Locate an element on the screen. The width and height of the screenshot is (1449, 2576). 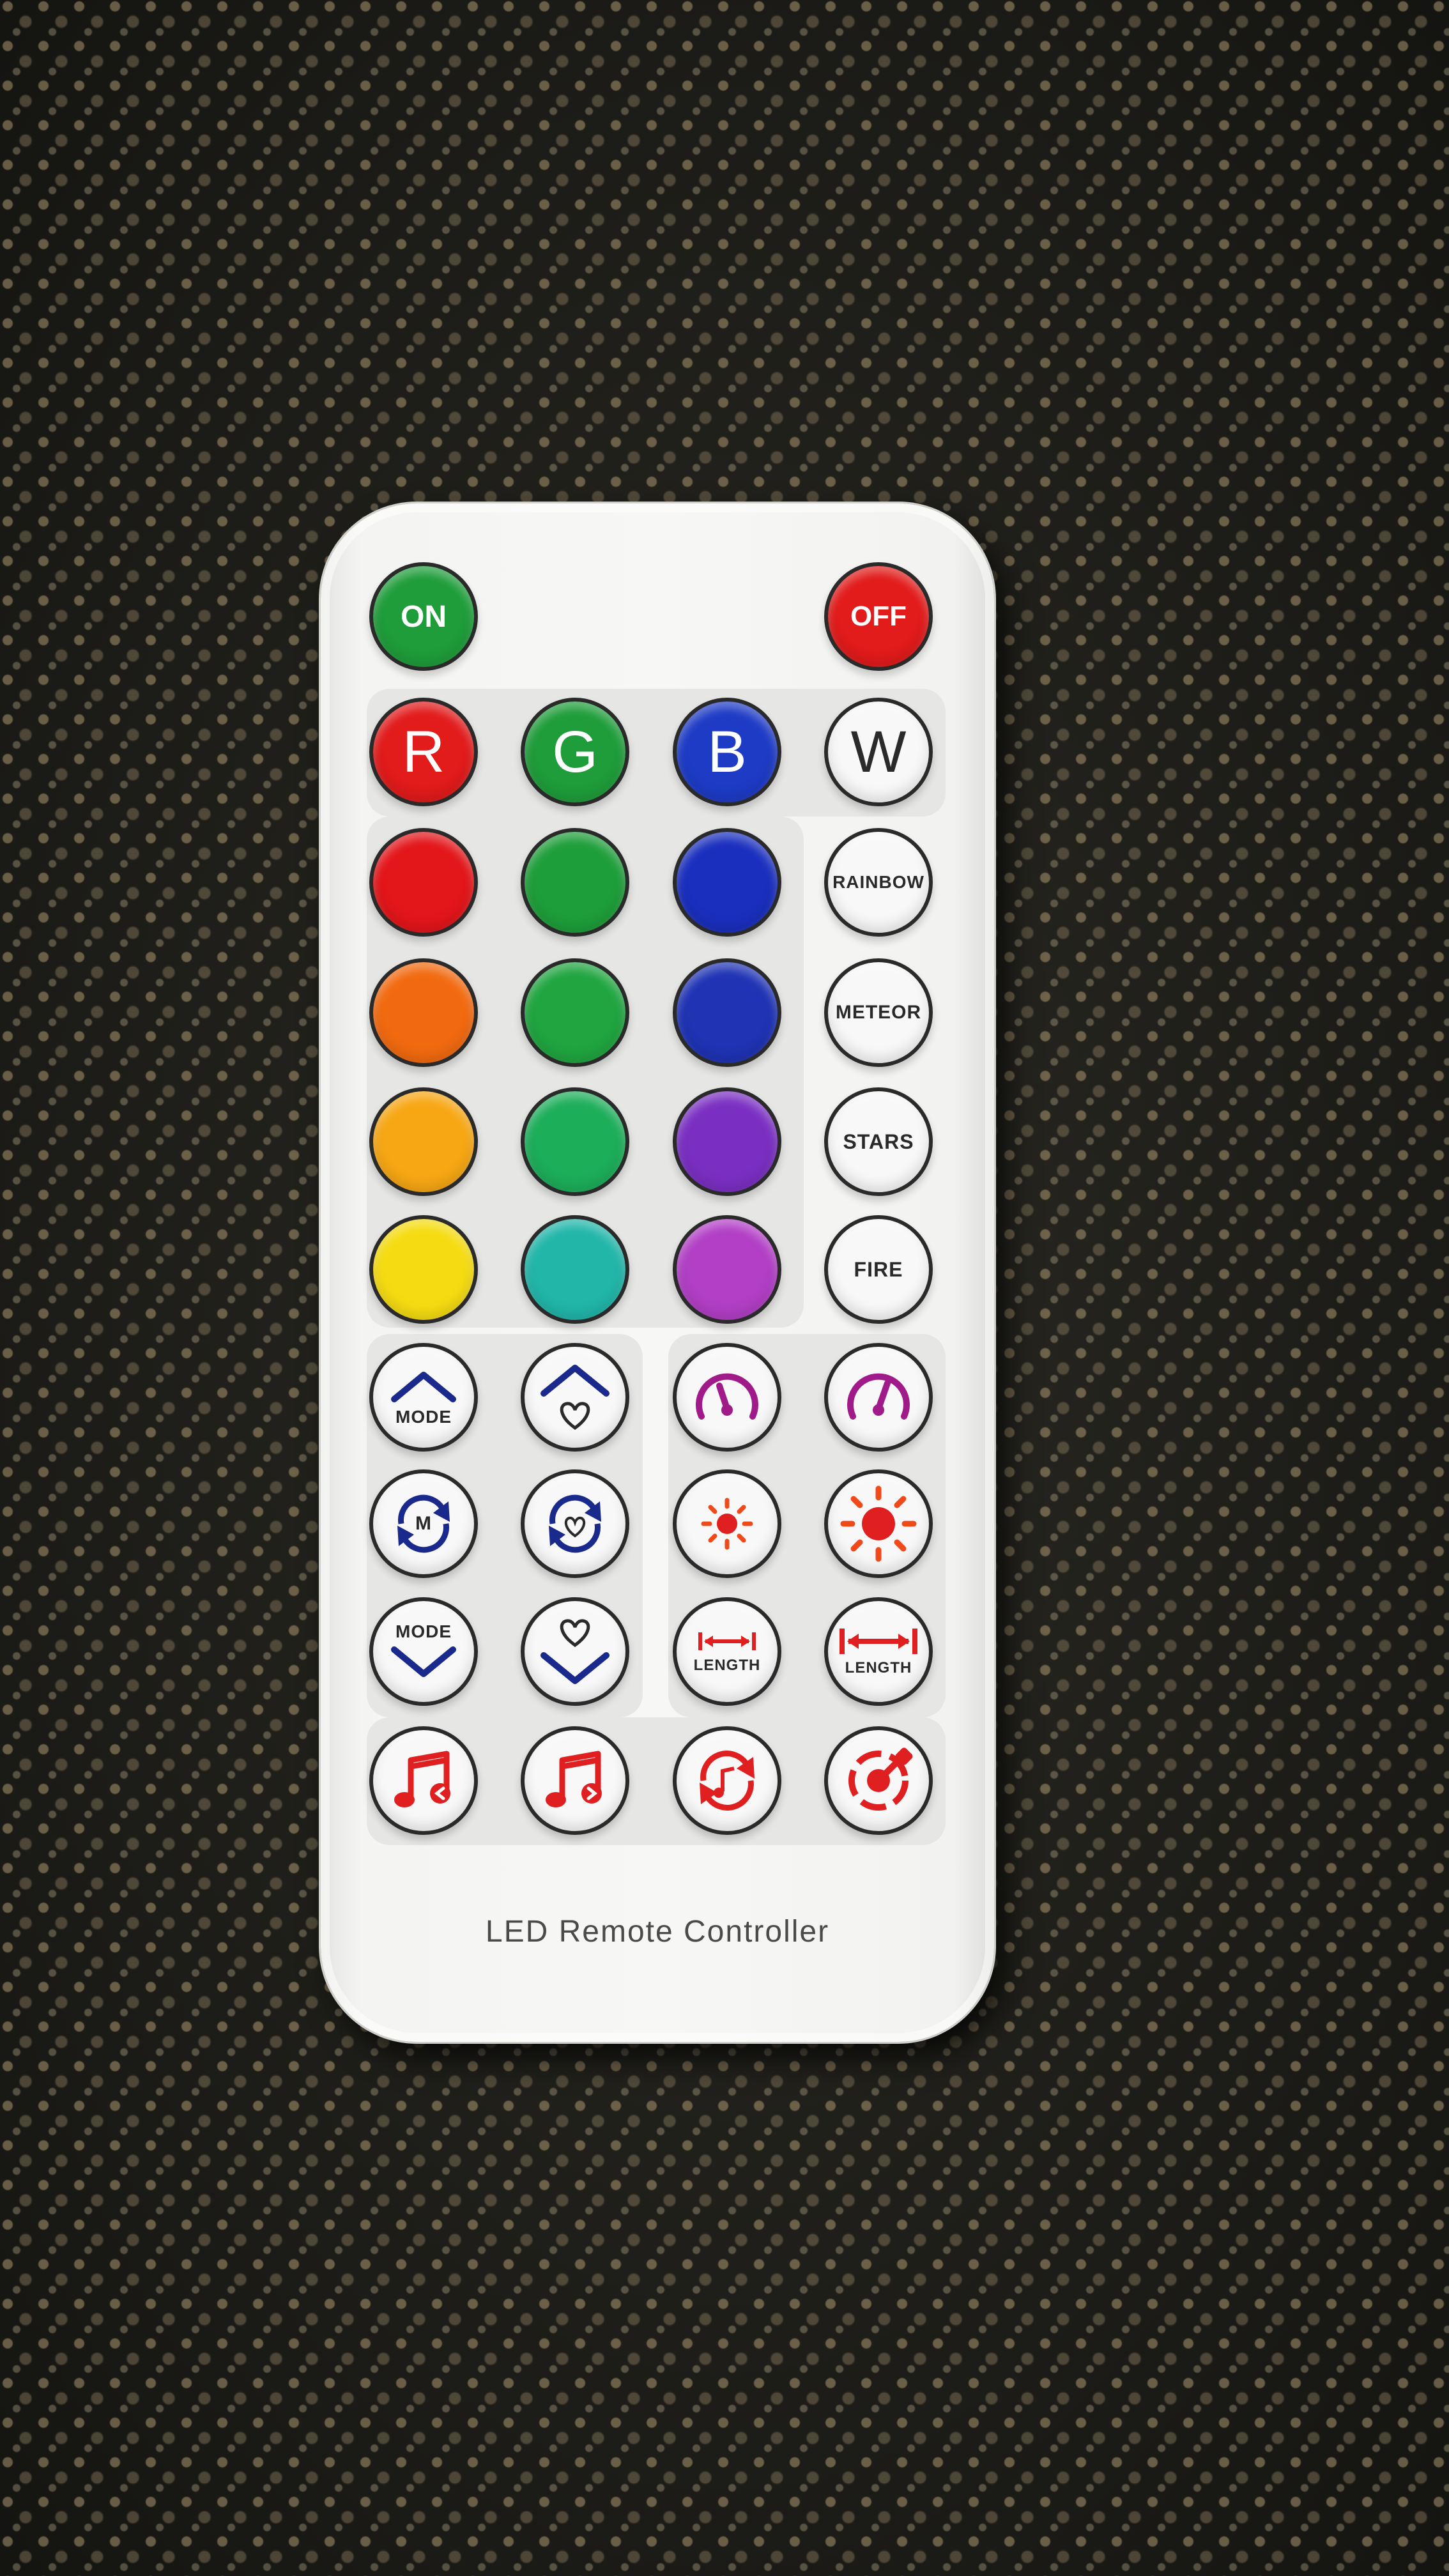
length-increase-label: LENGTH is located at coordinates (878, 1667).